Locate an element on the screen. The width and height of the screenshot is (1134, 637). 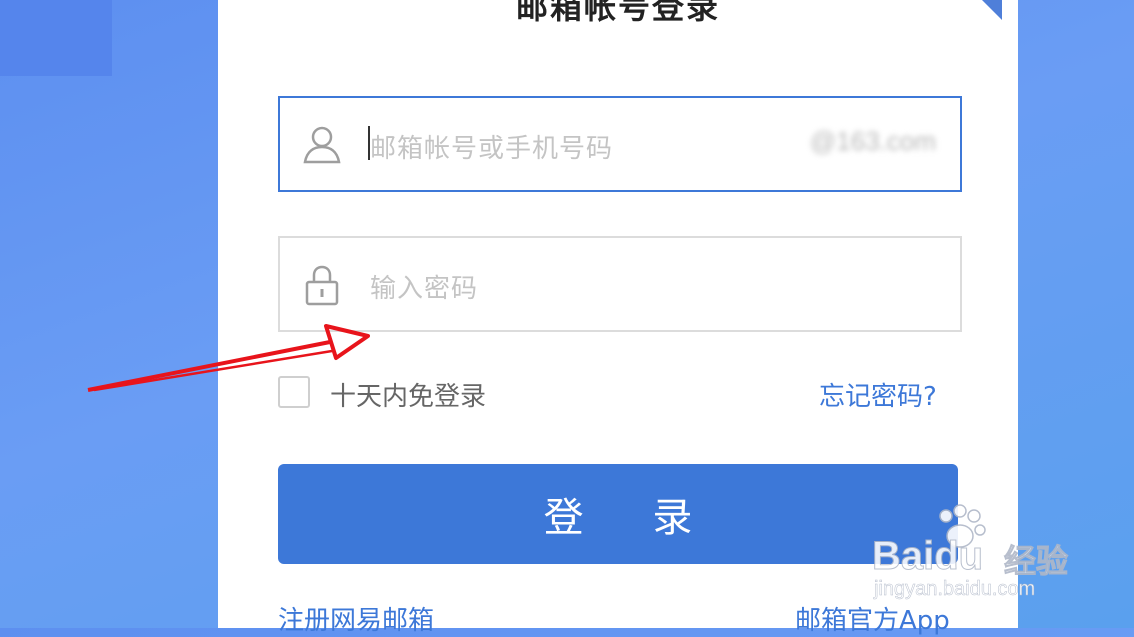
red-arrow-icon is located at coordinates (228, 358).